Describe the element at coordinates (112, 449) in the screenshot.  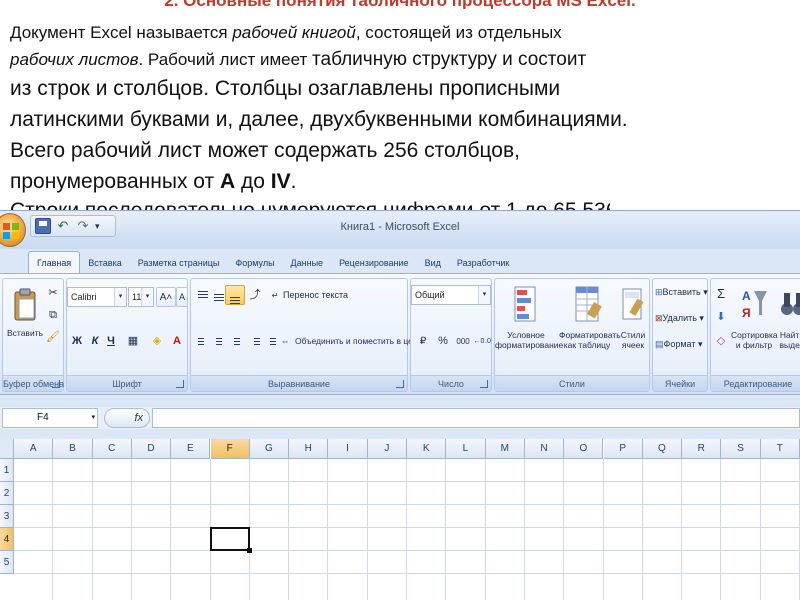
I see `column-header-c: C` at that location.